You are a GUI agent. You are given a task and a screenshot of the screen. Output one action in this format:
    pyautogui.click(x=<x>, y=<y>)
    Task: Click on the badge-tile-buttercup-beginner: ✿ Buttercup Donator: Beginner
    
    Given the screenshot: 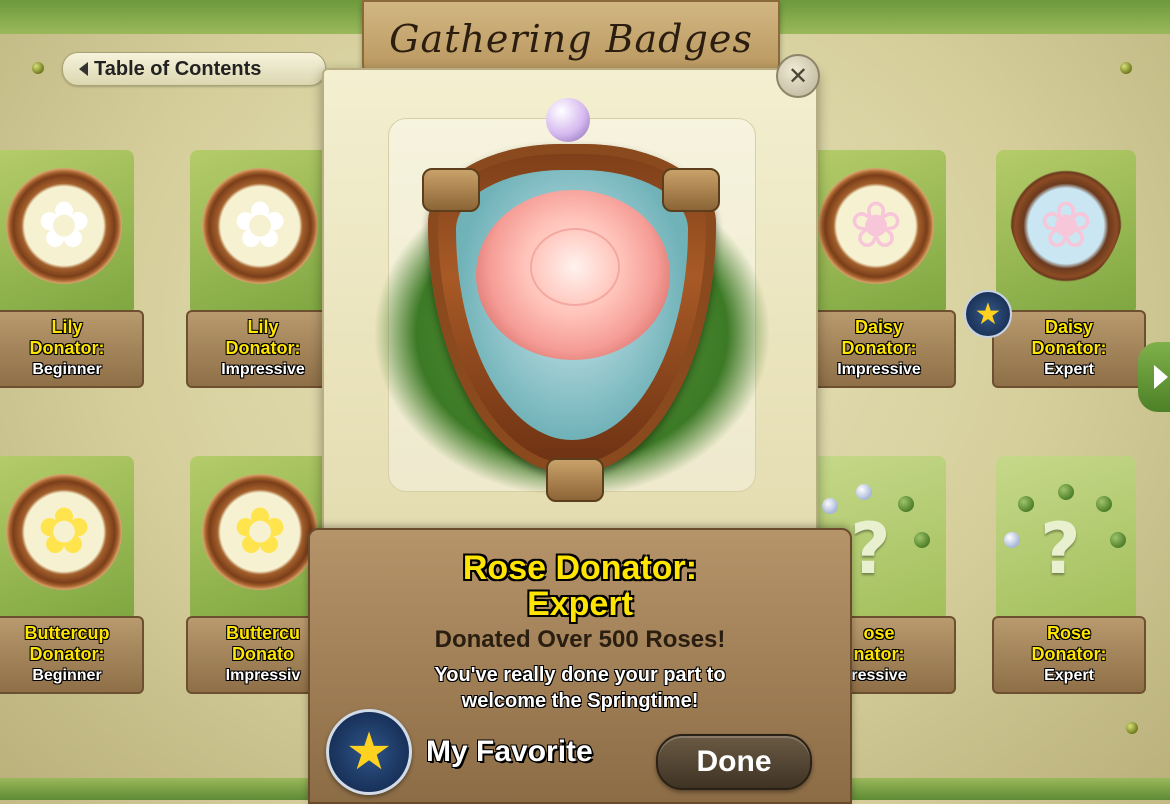 What is the action you would take?
    pyautogui.click(x=72, y=576)
    